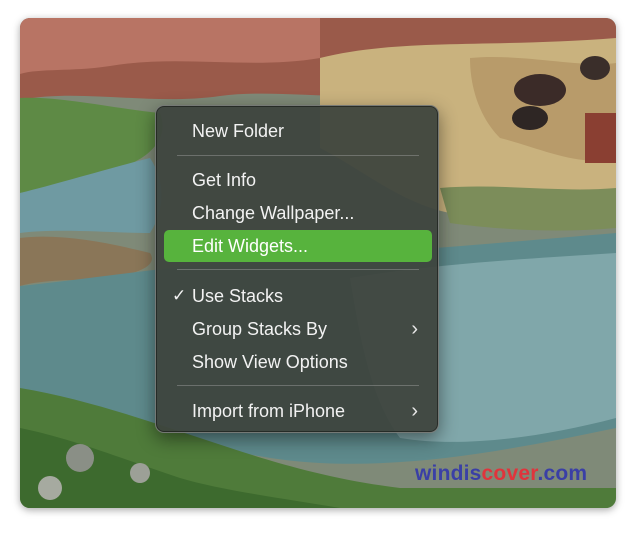 This screenshot has height=533, width=636. I want to click on menu-item-label: Get Info, so click(224, 180).